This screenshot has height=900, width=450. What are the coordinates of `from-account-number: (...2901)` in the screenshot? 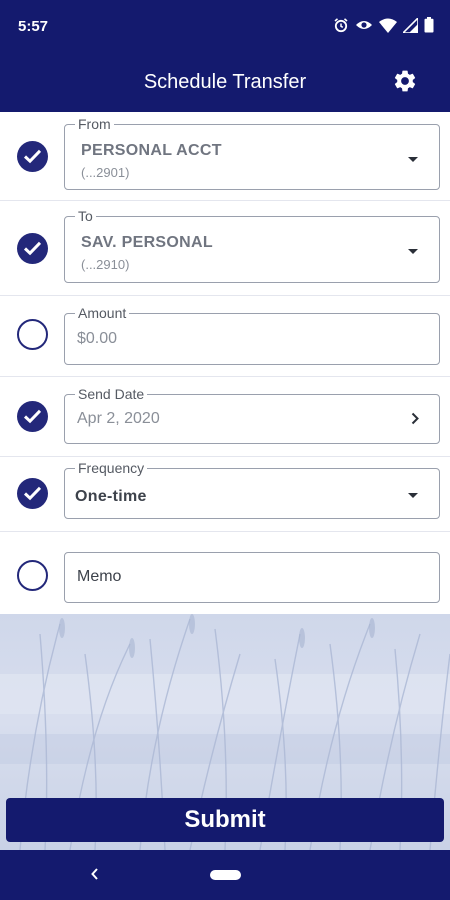 It's located at (105, 172).